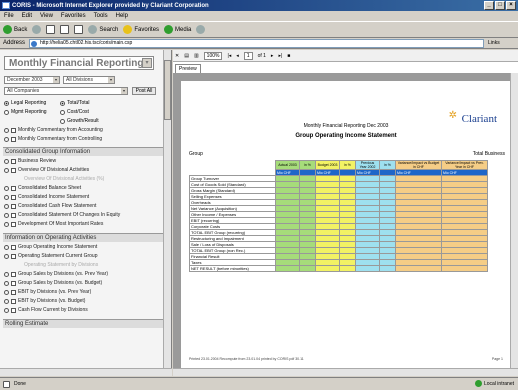  I want to click on history-button, so click(201, 29).